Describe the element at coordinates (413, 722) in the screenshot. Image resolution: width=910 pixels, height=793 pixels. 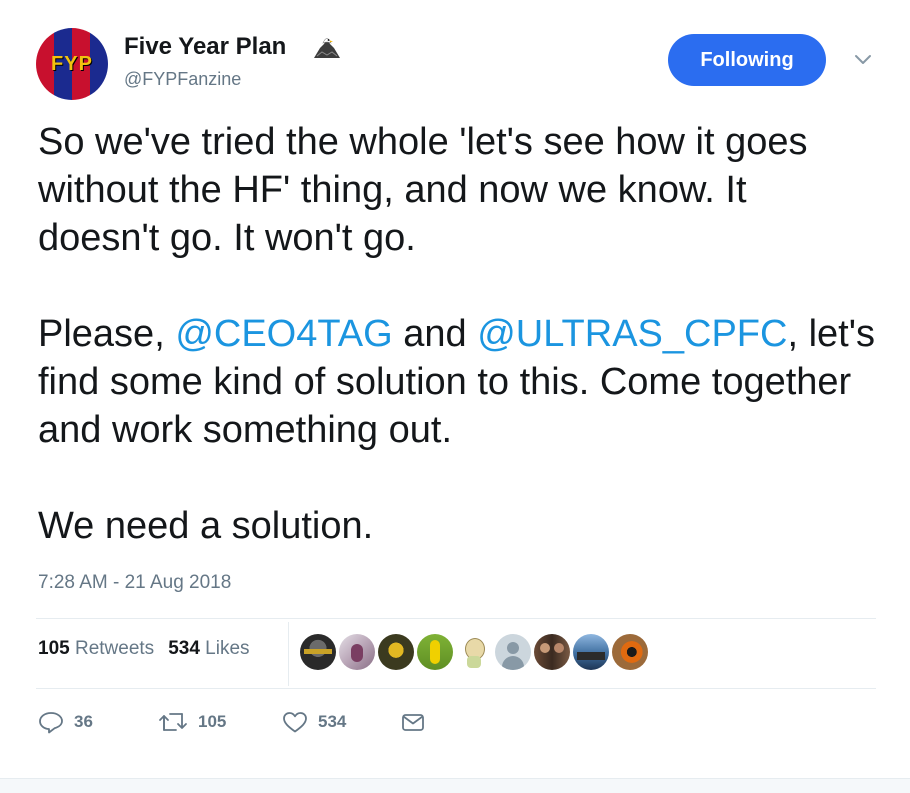
I see `envelope-icon` at that location.